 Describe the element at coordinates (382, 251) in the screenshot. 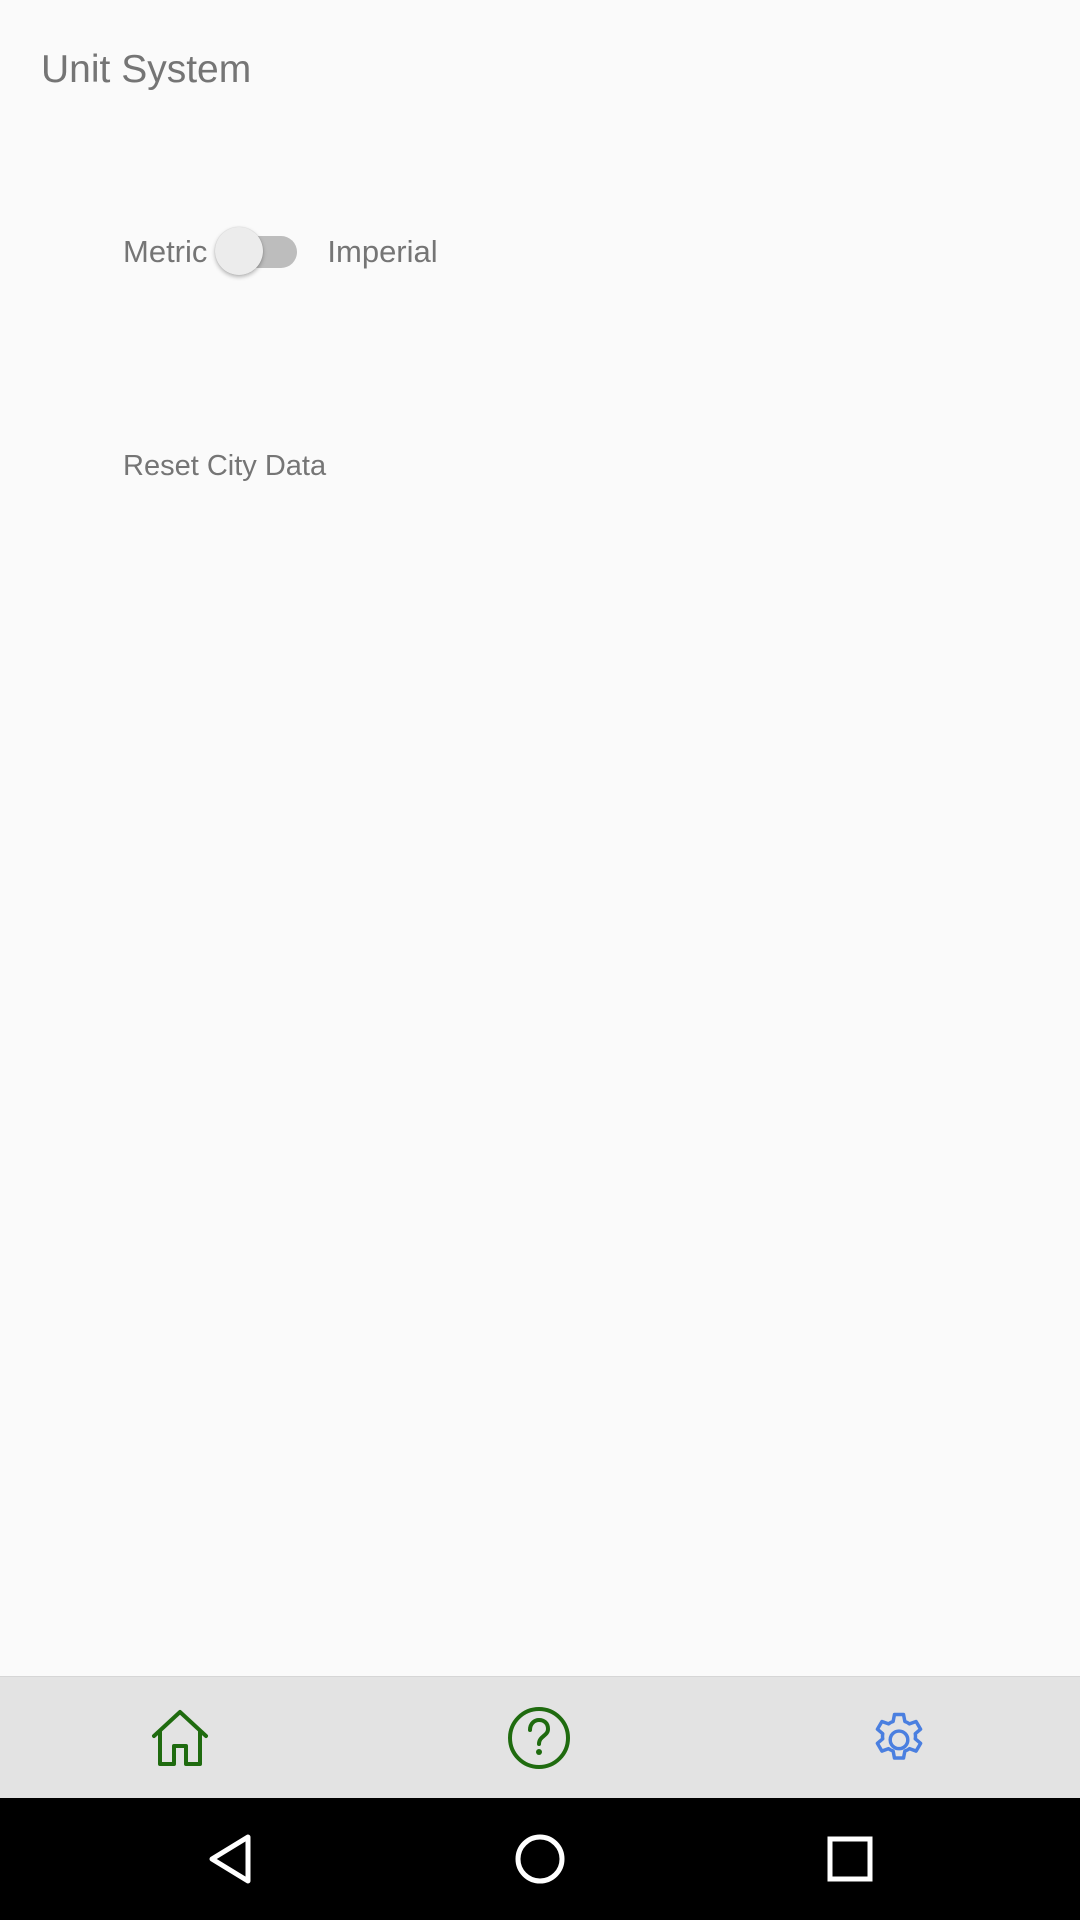

I see `imperial-label: Imperial` at that location.